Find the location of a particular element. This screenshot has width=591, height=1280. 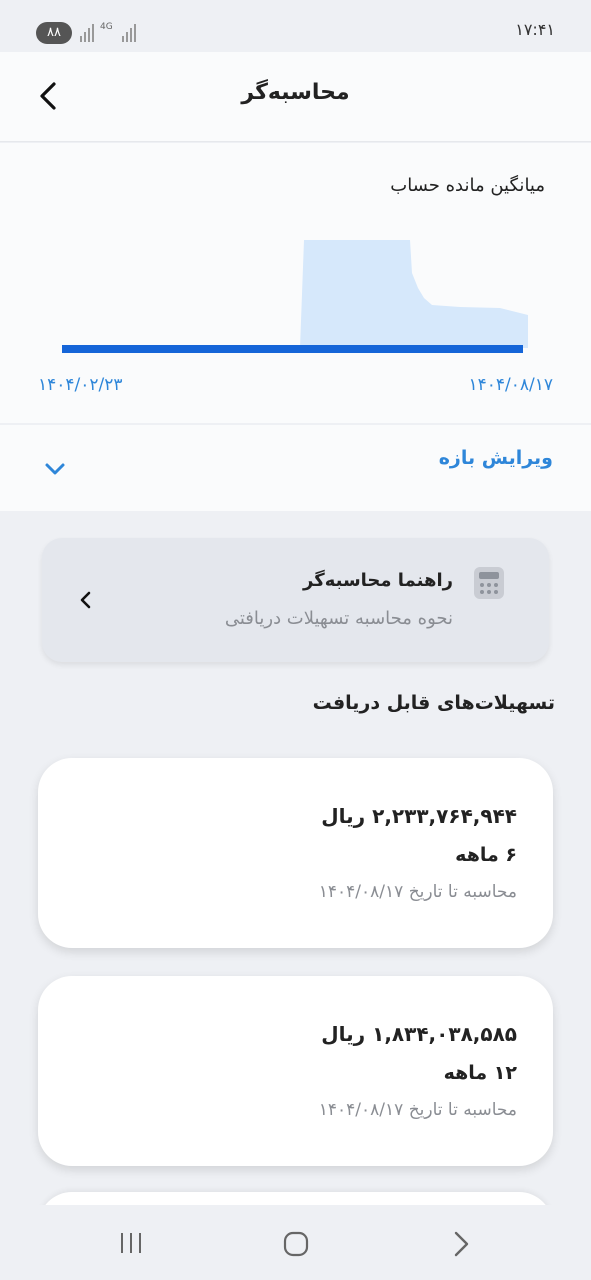

calculator-icon is located at coordinates (489, 583).